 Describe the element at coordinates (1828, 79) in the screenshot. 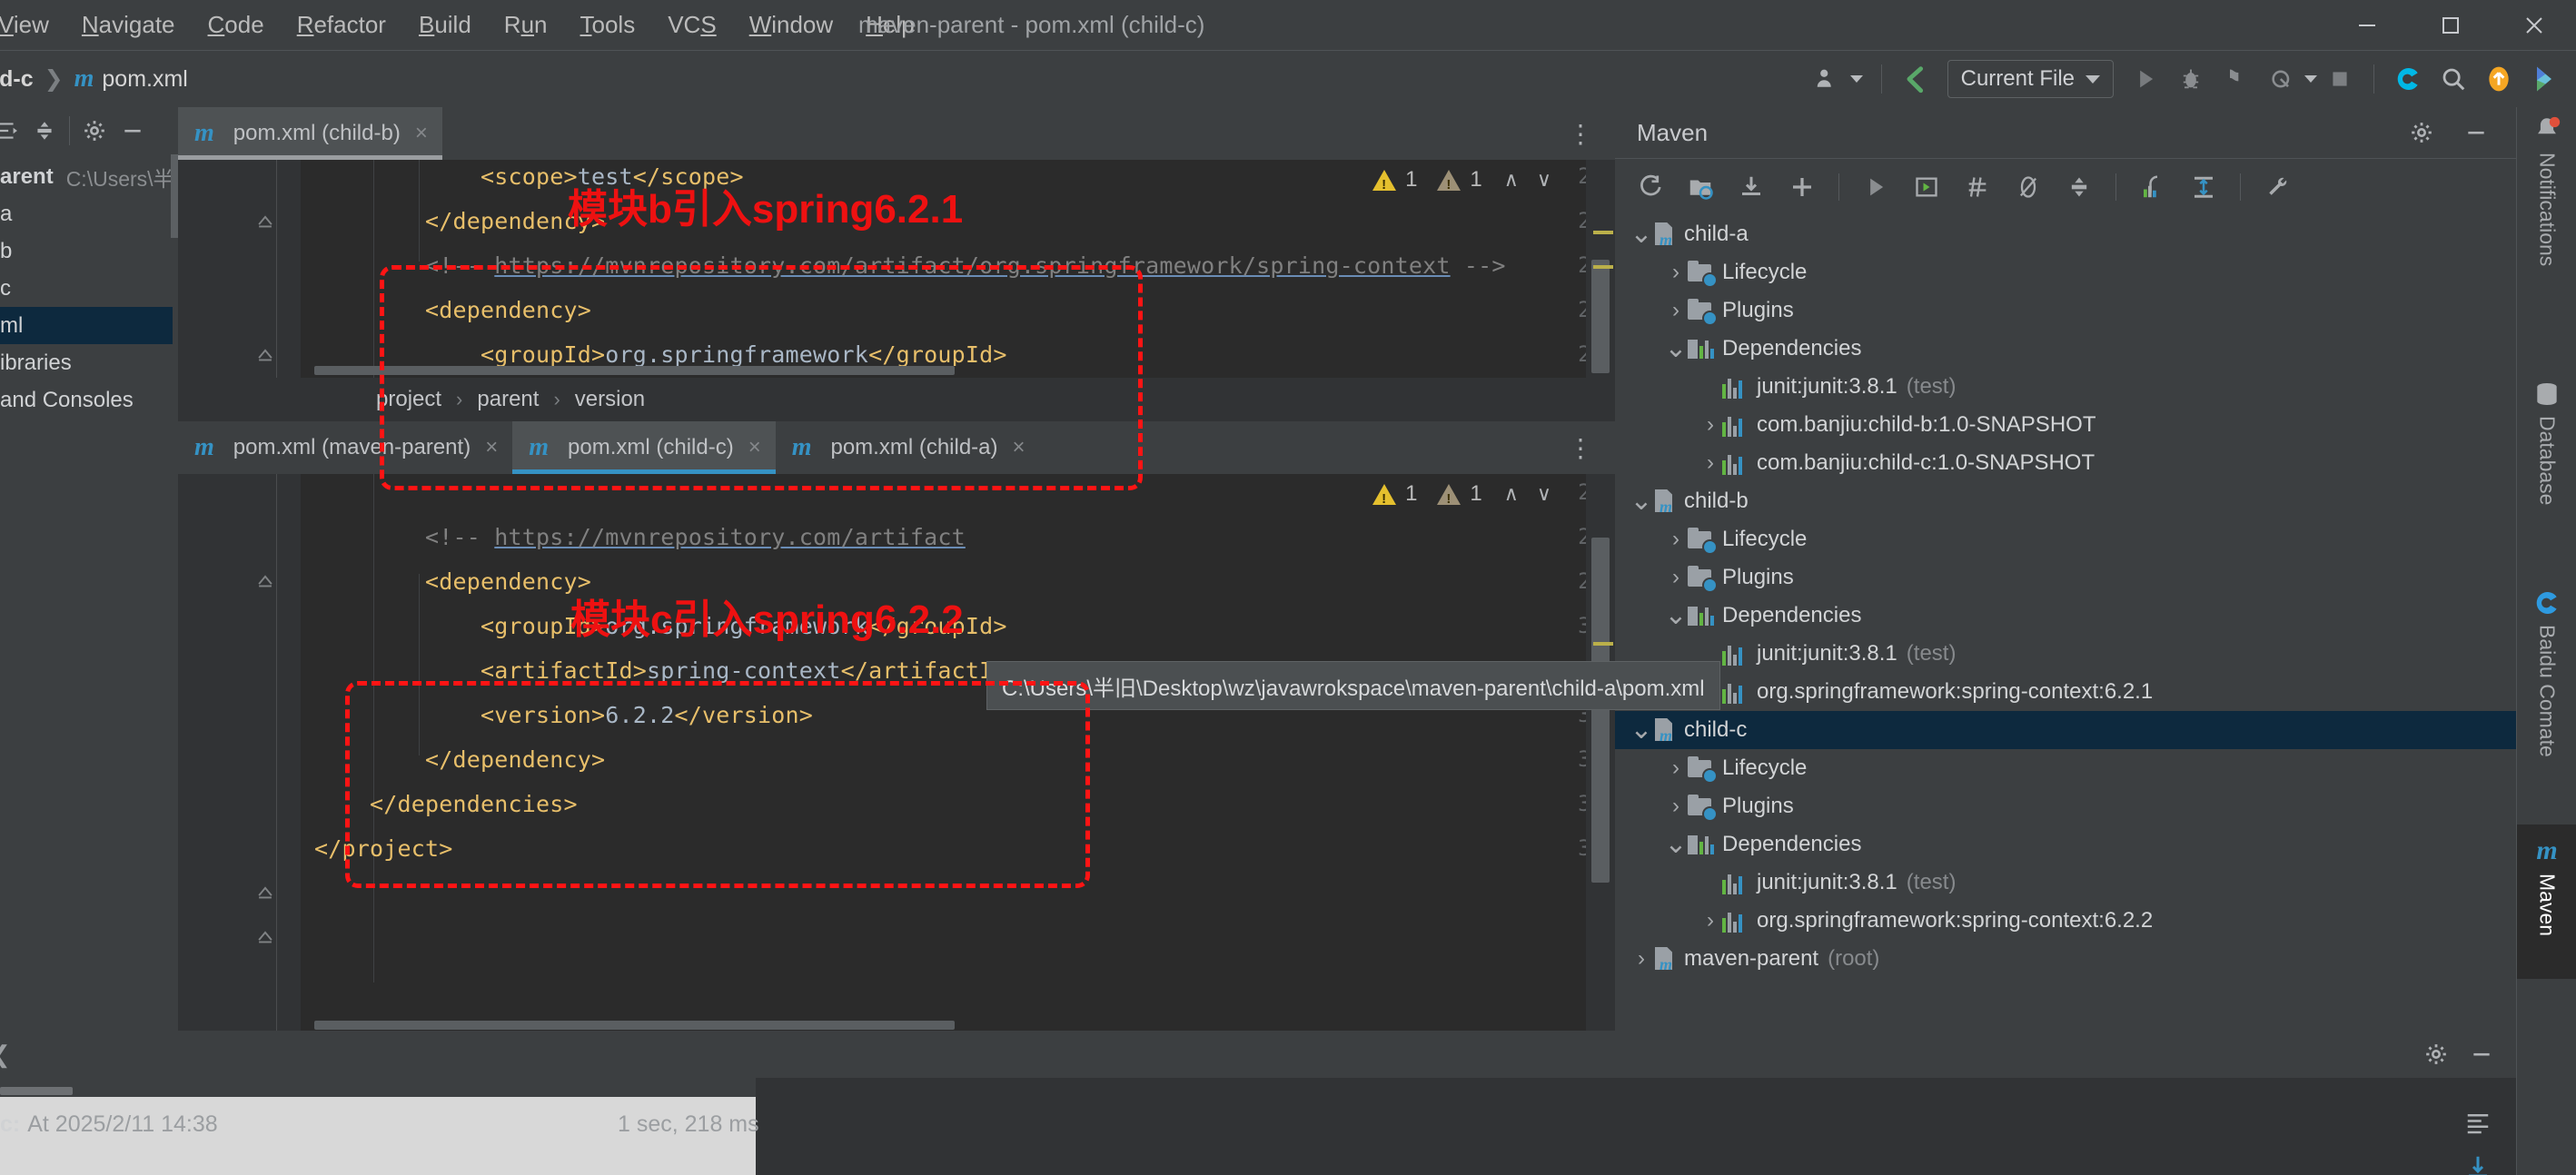

I see `user-avatar-icon` at that location.